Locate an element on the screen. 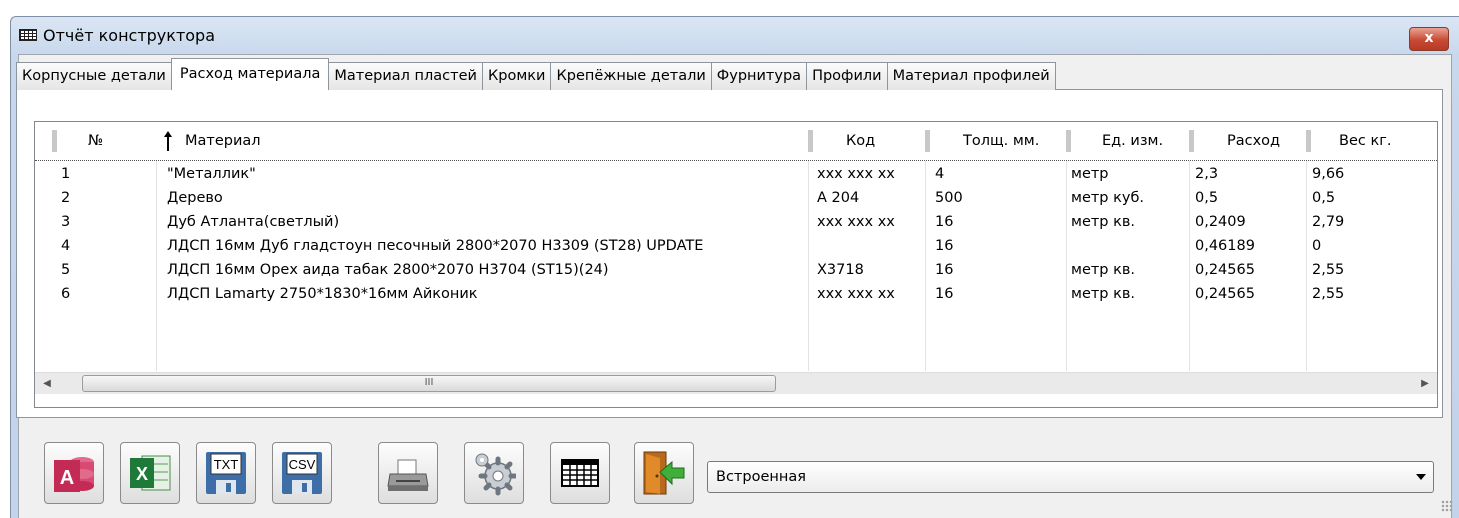  window-title: Отчёт конструктора is located at coordinates (129, 35).